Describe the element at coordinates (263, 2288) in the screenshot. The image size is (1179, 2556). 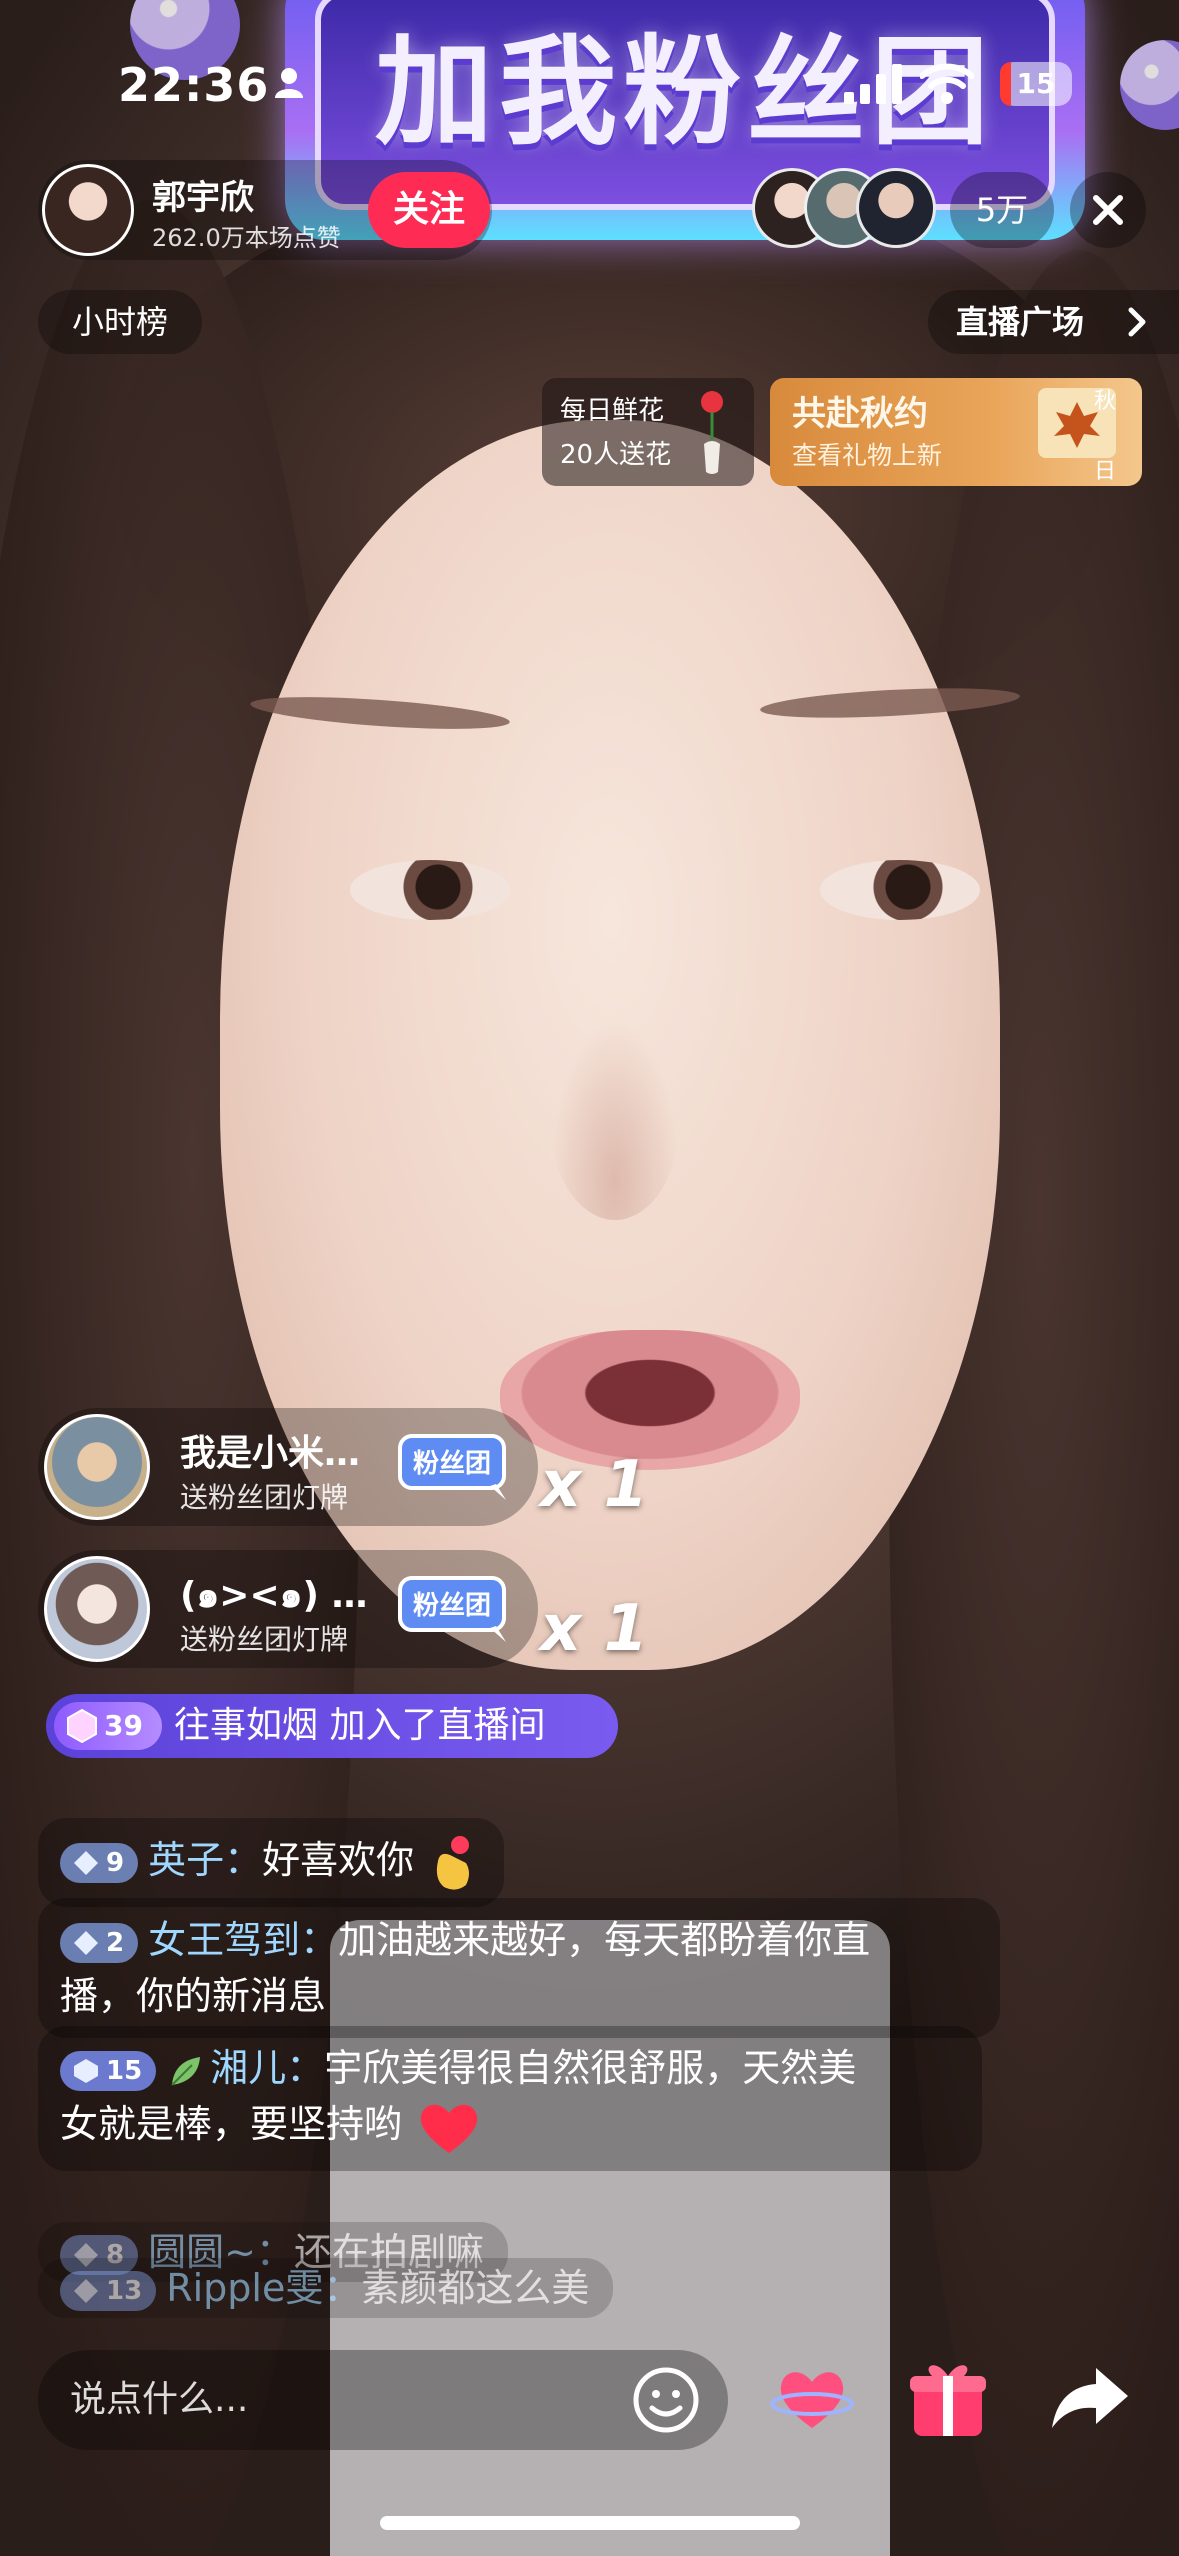
I see `comment-author: Ripple雯：` at that location.